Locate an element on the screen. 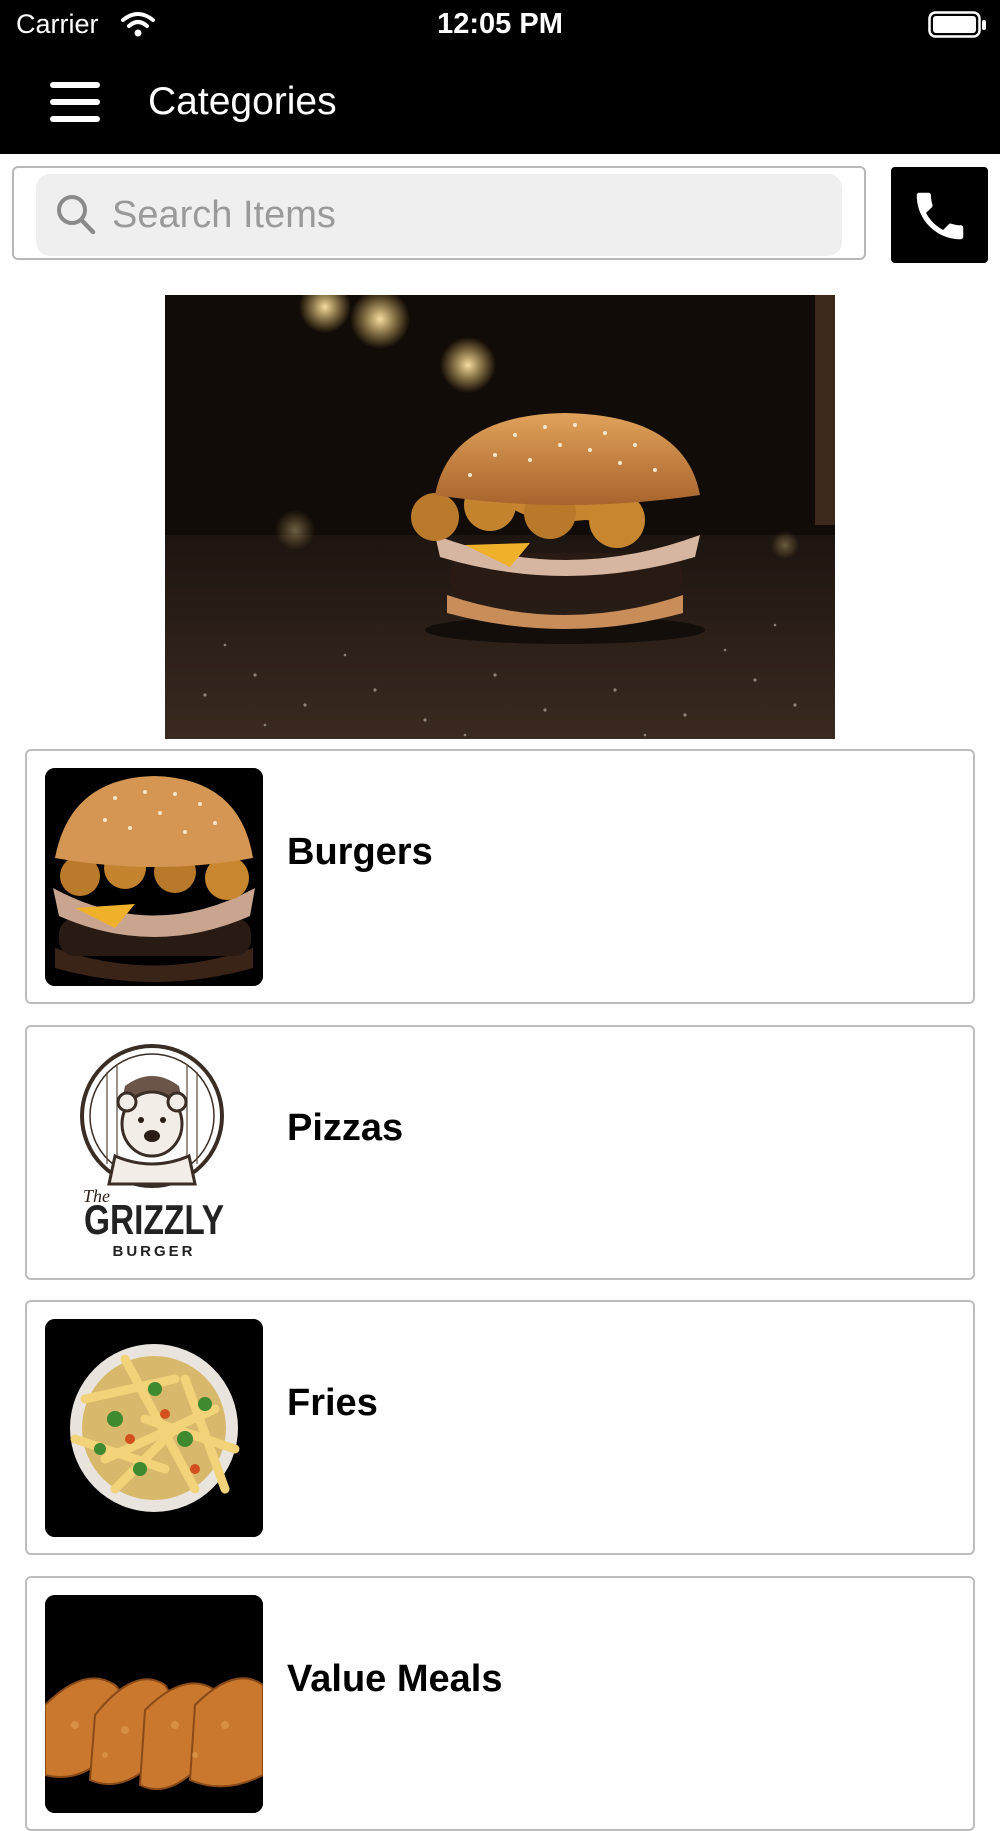  category-label-burgers: Burgers is located at coordinates (360, 852).